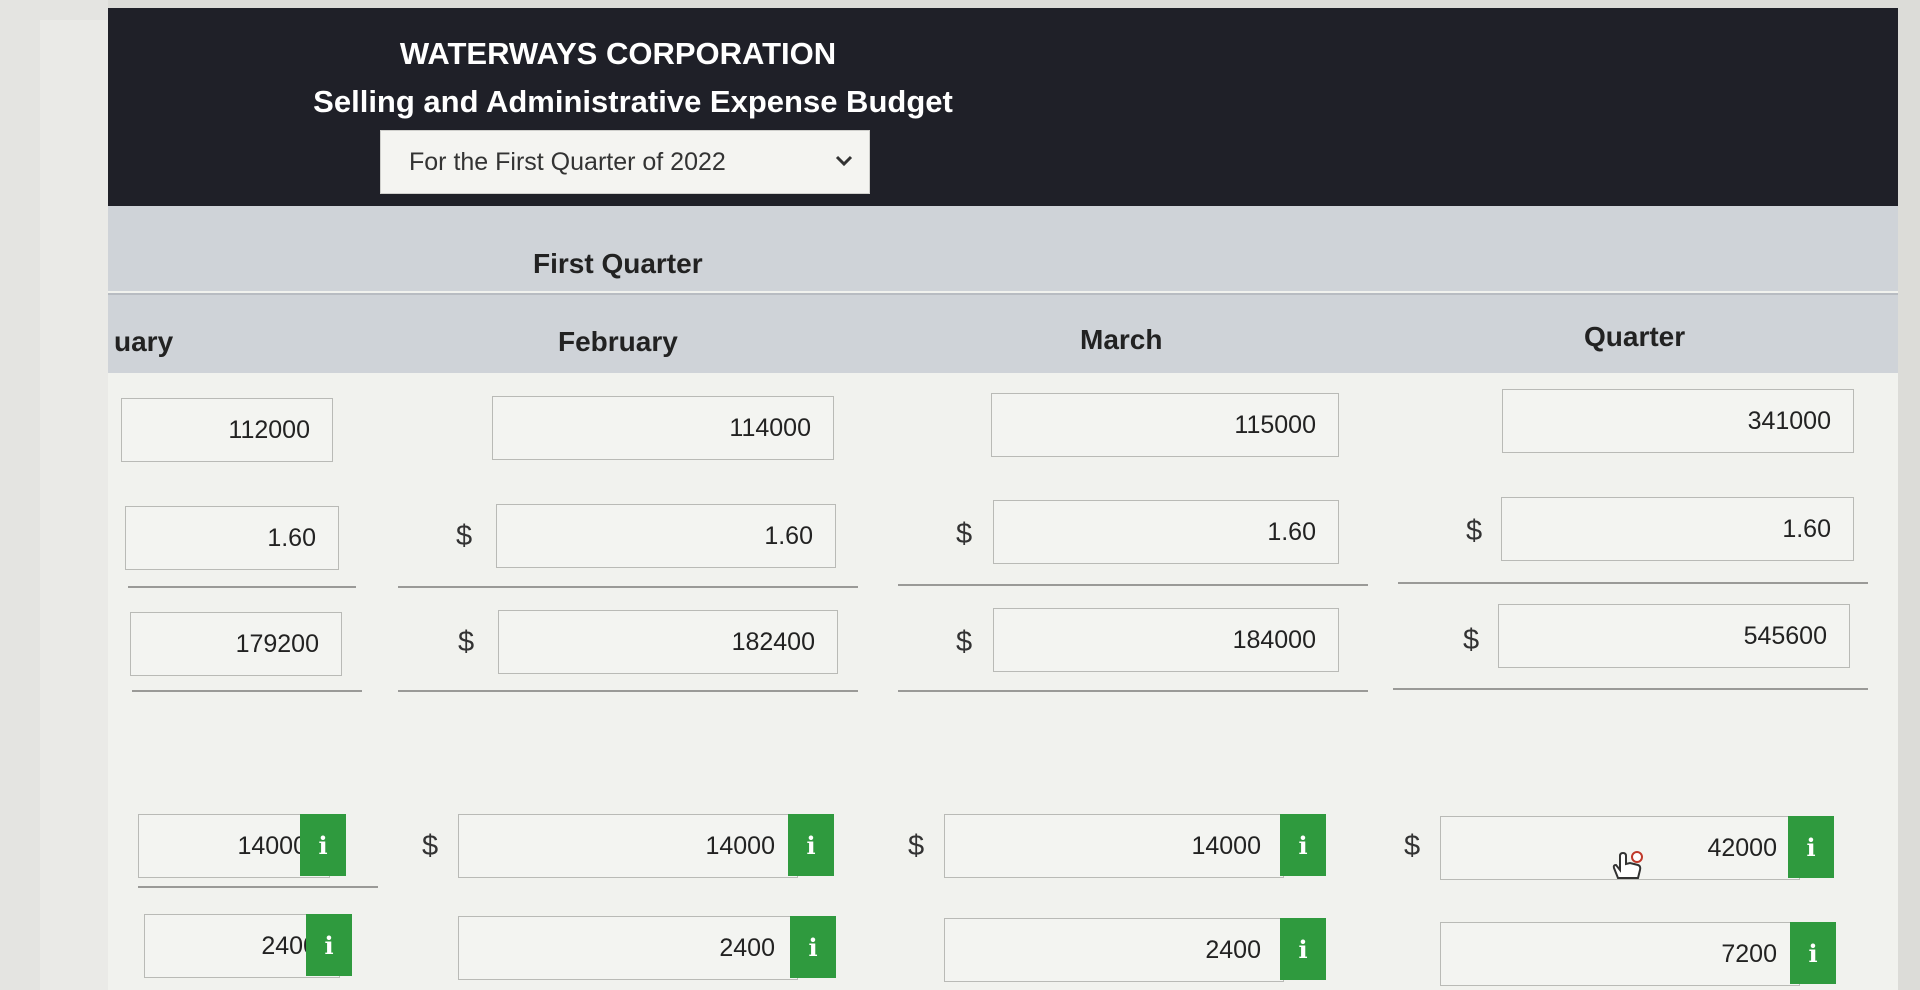  I want to click on units-january-field: 112000, so click(227, 430).